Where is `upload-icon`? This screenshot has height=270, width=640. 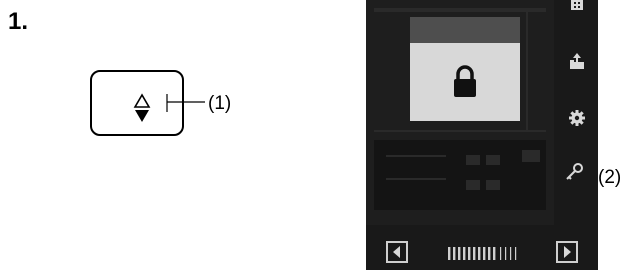
upload-icon is located at coordinates (577, 61).